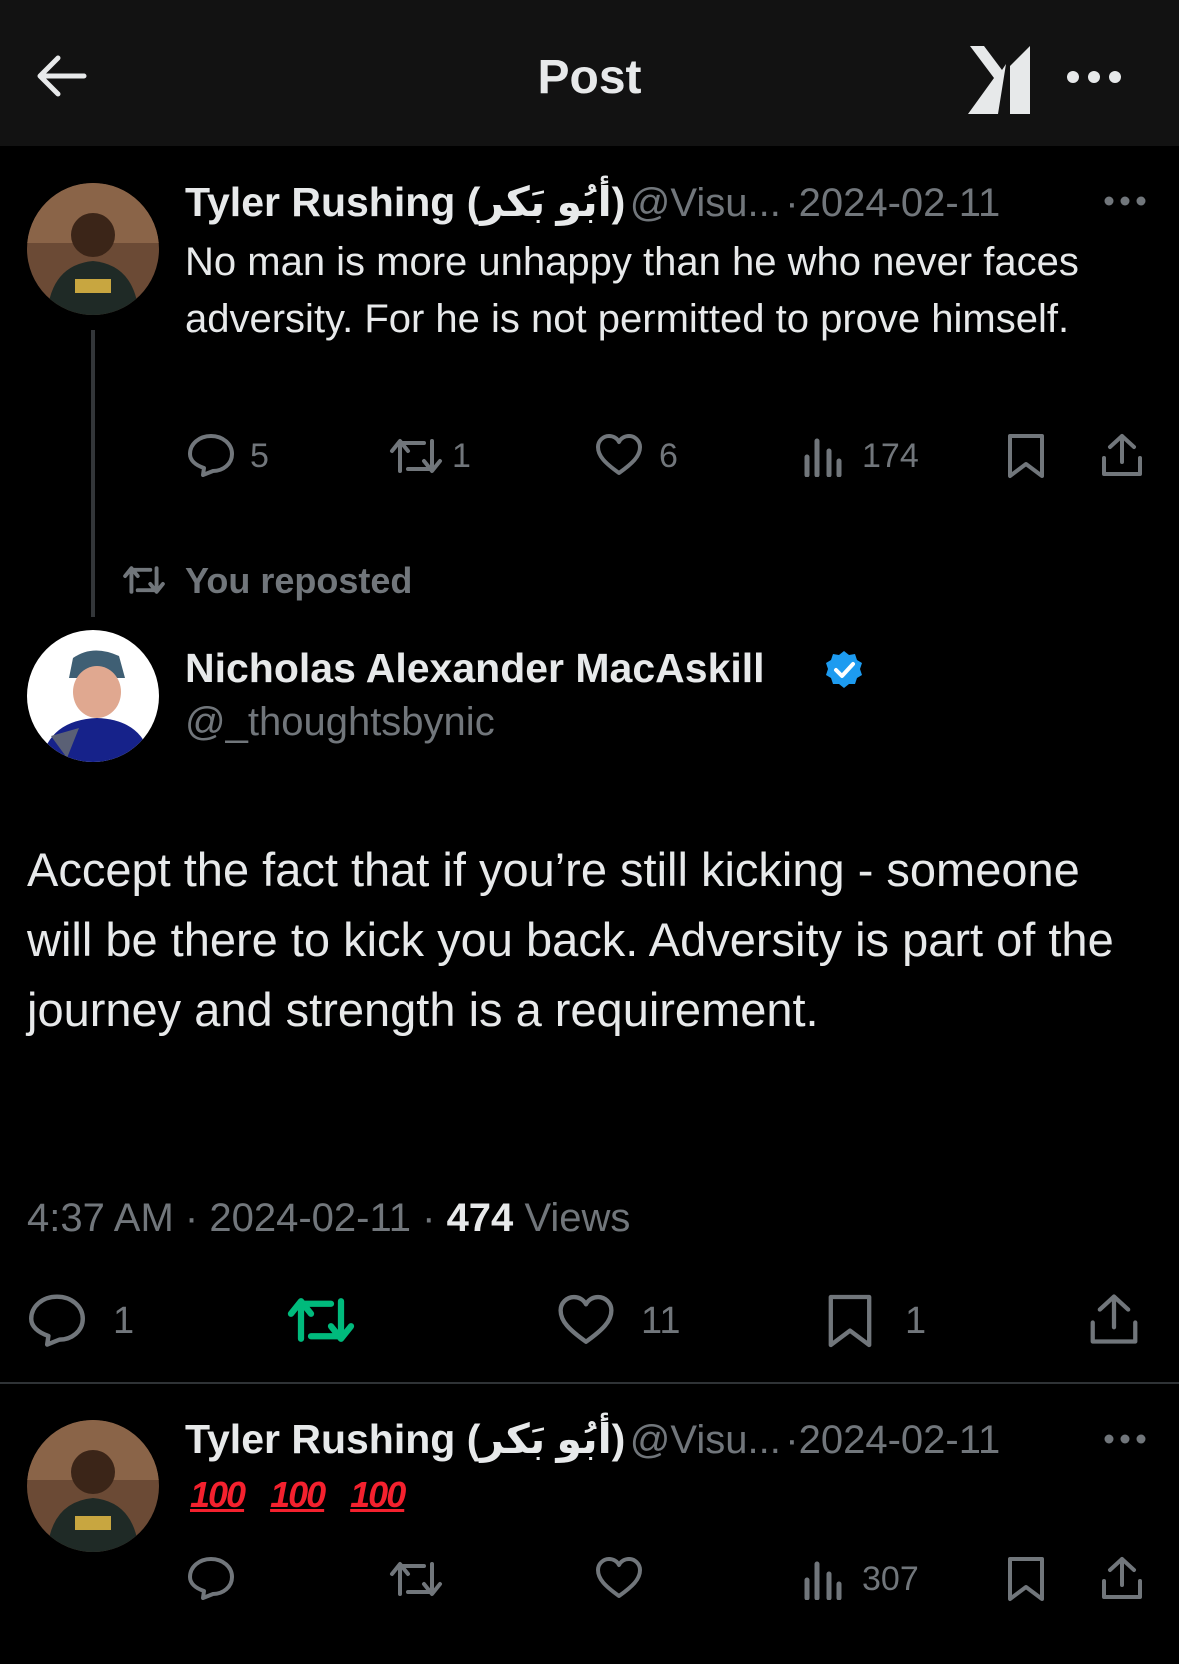 This screenshot has height=1664, width=1179. Describe the element at coordinates (93, 473) in the screenshot. I see `thread-connector-line` at that location.